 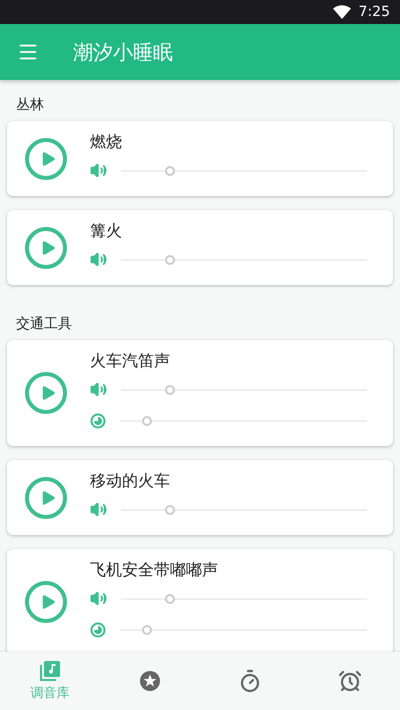 I want to click on section-title: 丛林, so click(x=30, y=105).